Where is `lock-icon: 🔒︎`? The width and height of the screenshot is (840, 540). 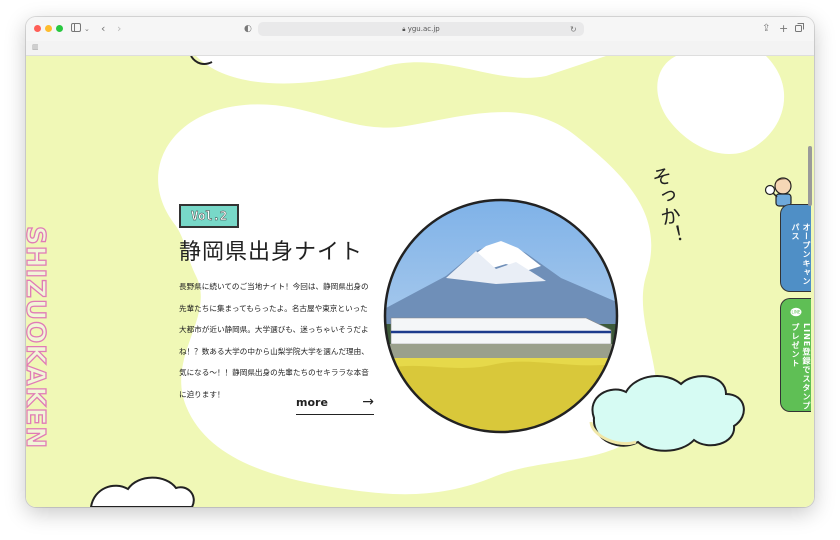
lock-icon: 🔒︎ is located at coordinates (404, 29).